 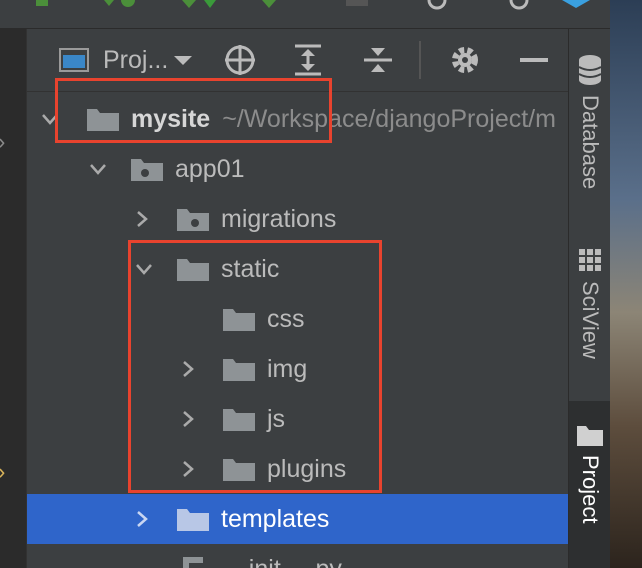 I want to click on tree-item-mysite: mysite ~/Workspace/djangoProject/m, so click(x=297, y=119).